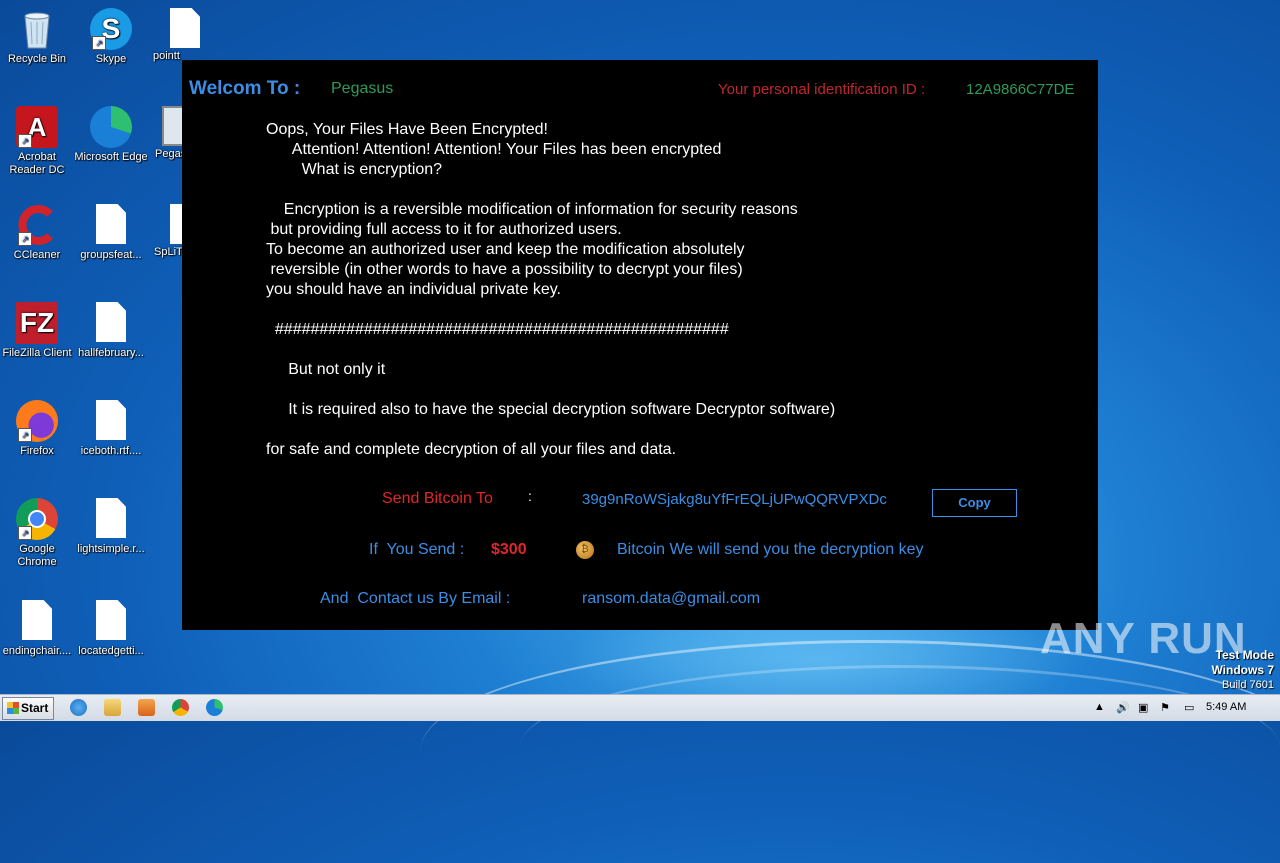  Describe the element at coordinates (111, 157) in the screenshot. I see `desktop-icon-label: Microsoft Edge` at that location.